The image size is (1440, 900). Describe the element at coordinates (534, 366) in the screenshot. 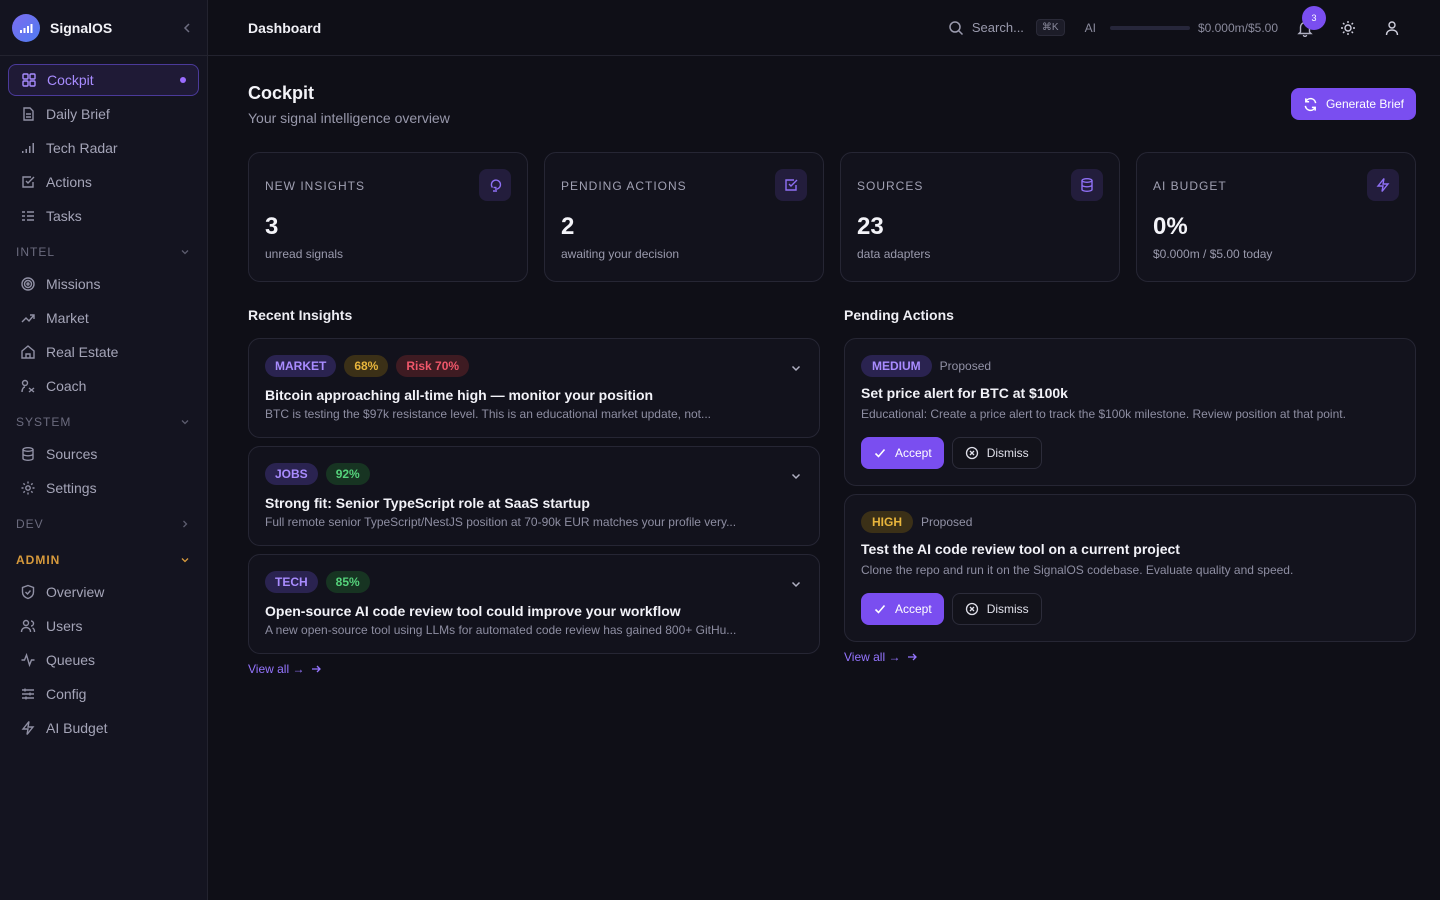

I see `insight-tags: MARKET 68% Risk 70%` at that location.